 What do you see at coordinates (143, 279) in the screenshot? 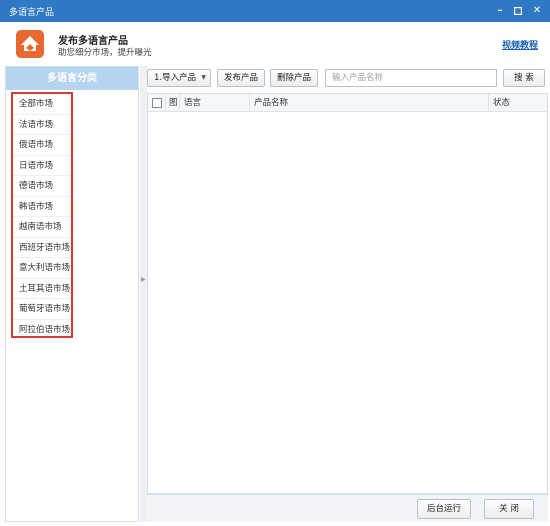
I see `collapse-arrow-icon: ▶` at bounding box center [143, 279].